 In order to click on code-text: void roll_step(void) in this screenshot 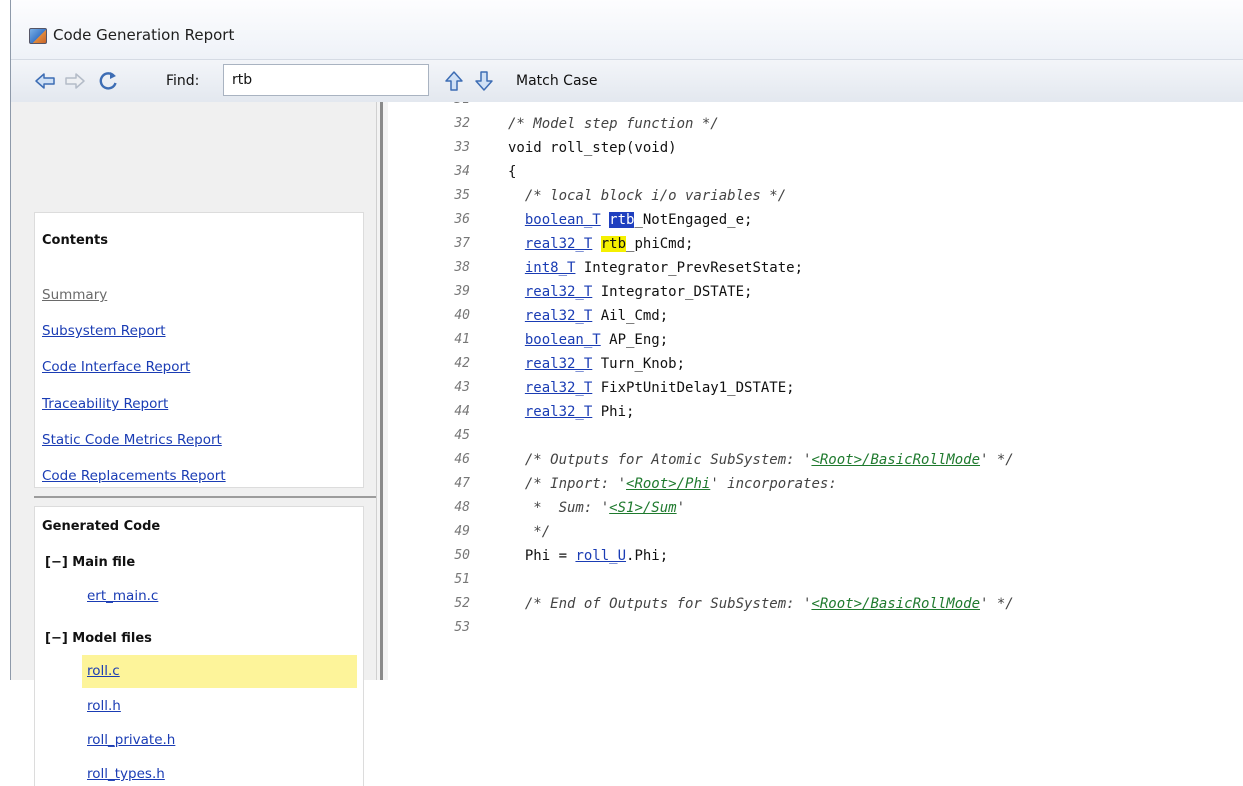, I will do `click(592, 148)`.